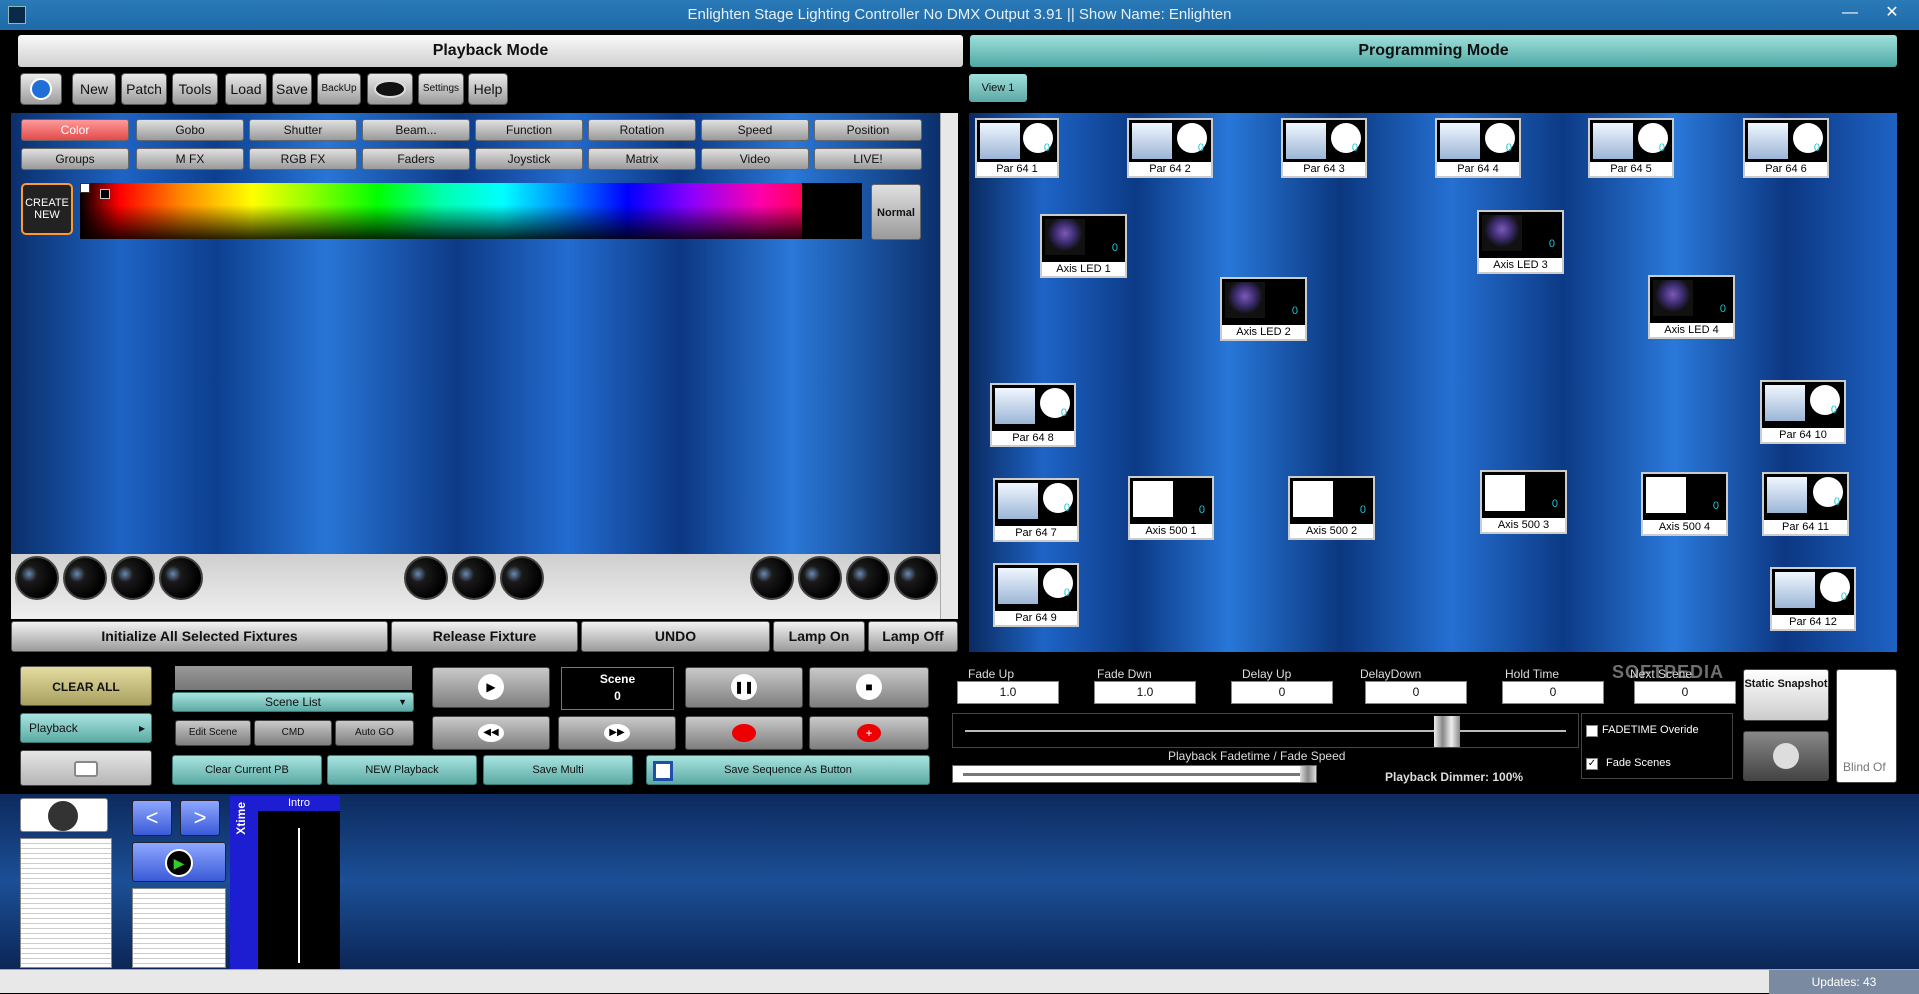  Describe the element at coordinates (1805, 504) in the screenshot. I see `fixture-par-64-11: 0 Par 64 11` at that location.